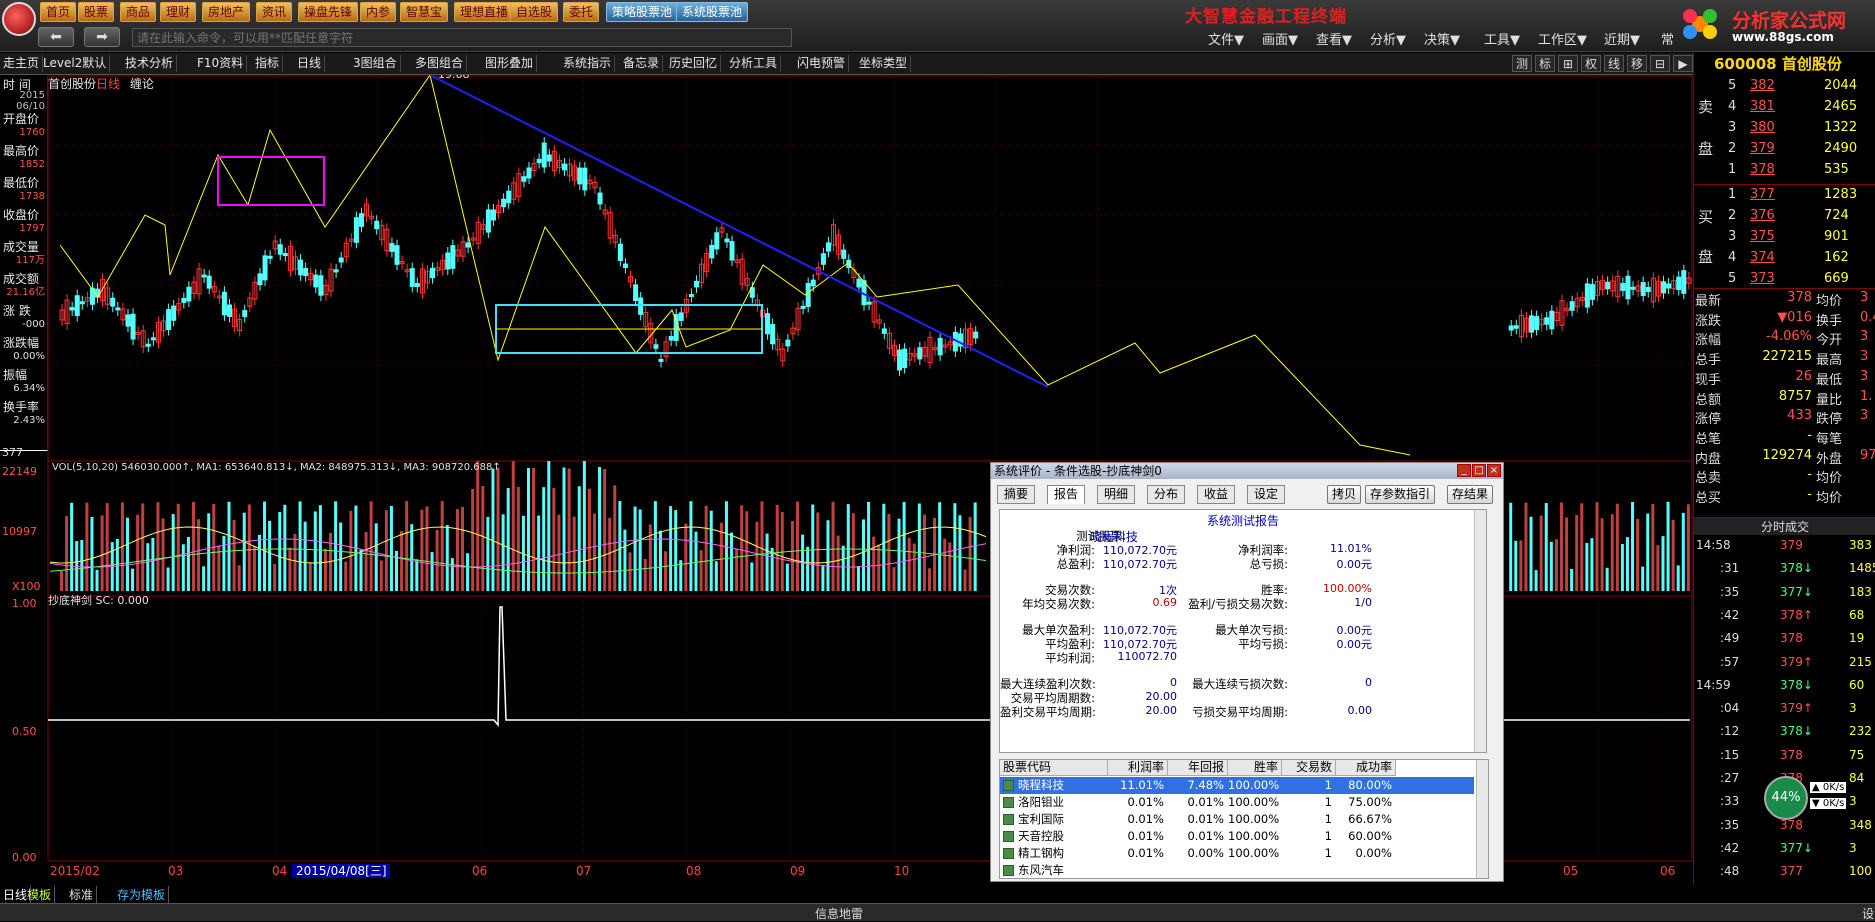 This screenshot has height=922, width=1875. Describe the element at coordinates (1344, 494) in the screenshot. I see `dialog-button-0: 拷贝` at that location.